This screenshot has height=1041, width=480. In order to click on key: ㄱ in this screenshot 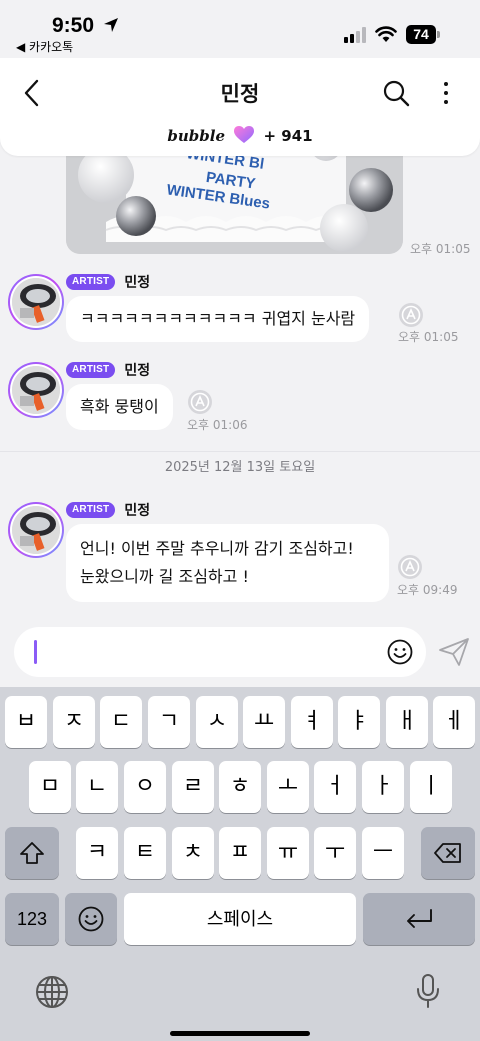, I will do `click(169, 722)`.